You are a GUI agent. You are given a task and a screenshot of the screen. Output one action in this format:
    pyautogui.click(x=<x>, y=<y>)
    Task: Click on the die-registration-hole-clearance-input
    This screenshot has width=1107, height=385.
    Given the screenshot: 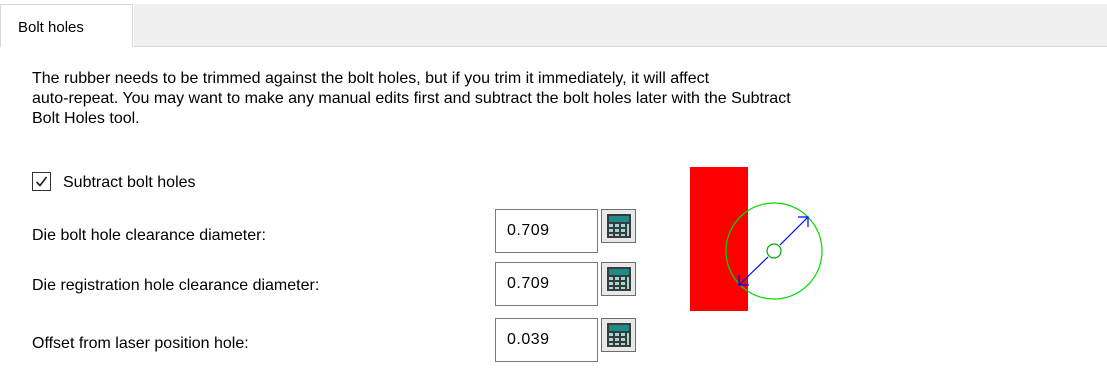 What is the action you would take?
    pyautogui.click(x=546, y=284)
    